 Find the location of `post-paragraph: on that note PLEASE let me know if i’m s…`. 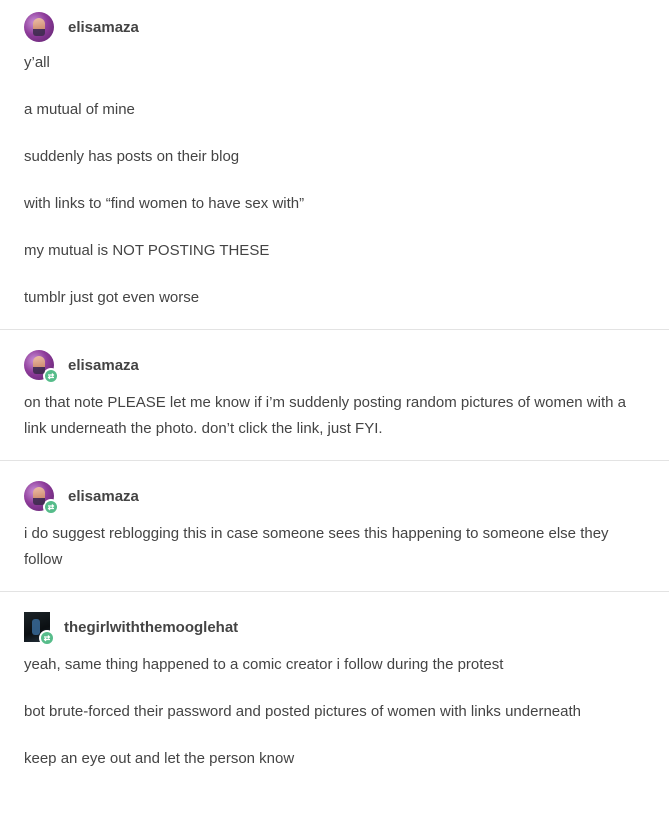

post-paragraph: on that note PLEASE let me know if i’m s… is located at coordinates (325, 415).